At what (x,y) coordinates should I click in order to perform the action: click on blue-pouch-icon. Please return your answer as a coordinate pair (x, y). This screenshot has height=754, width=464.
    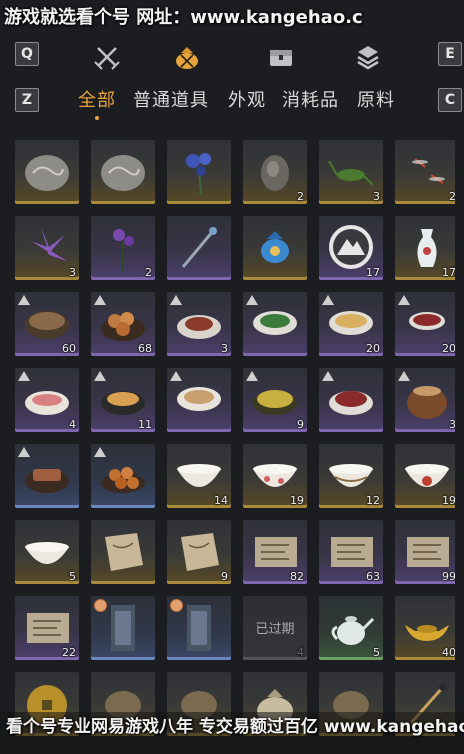
    Looking at the image, I should click on (275, 247).